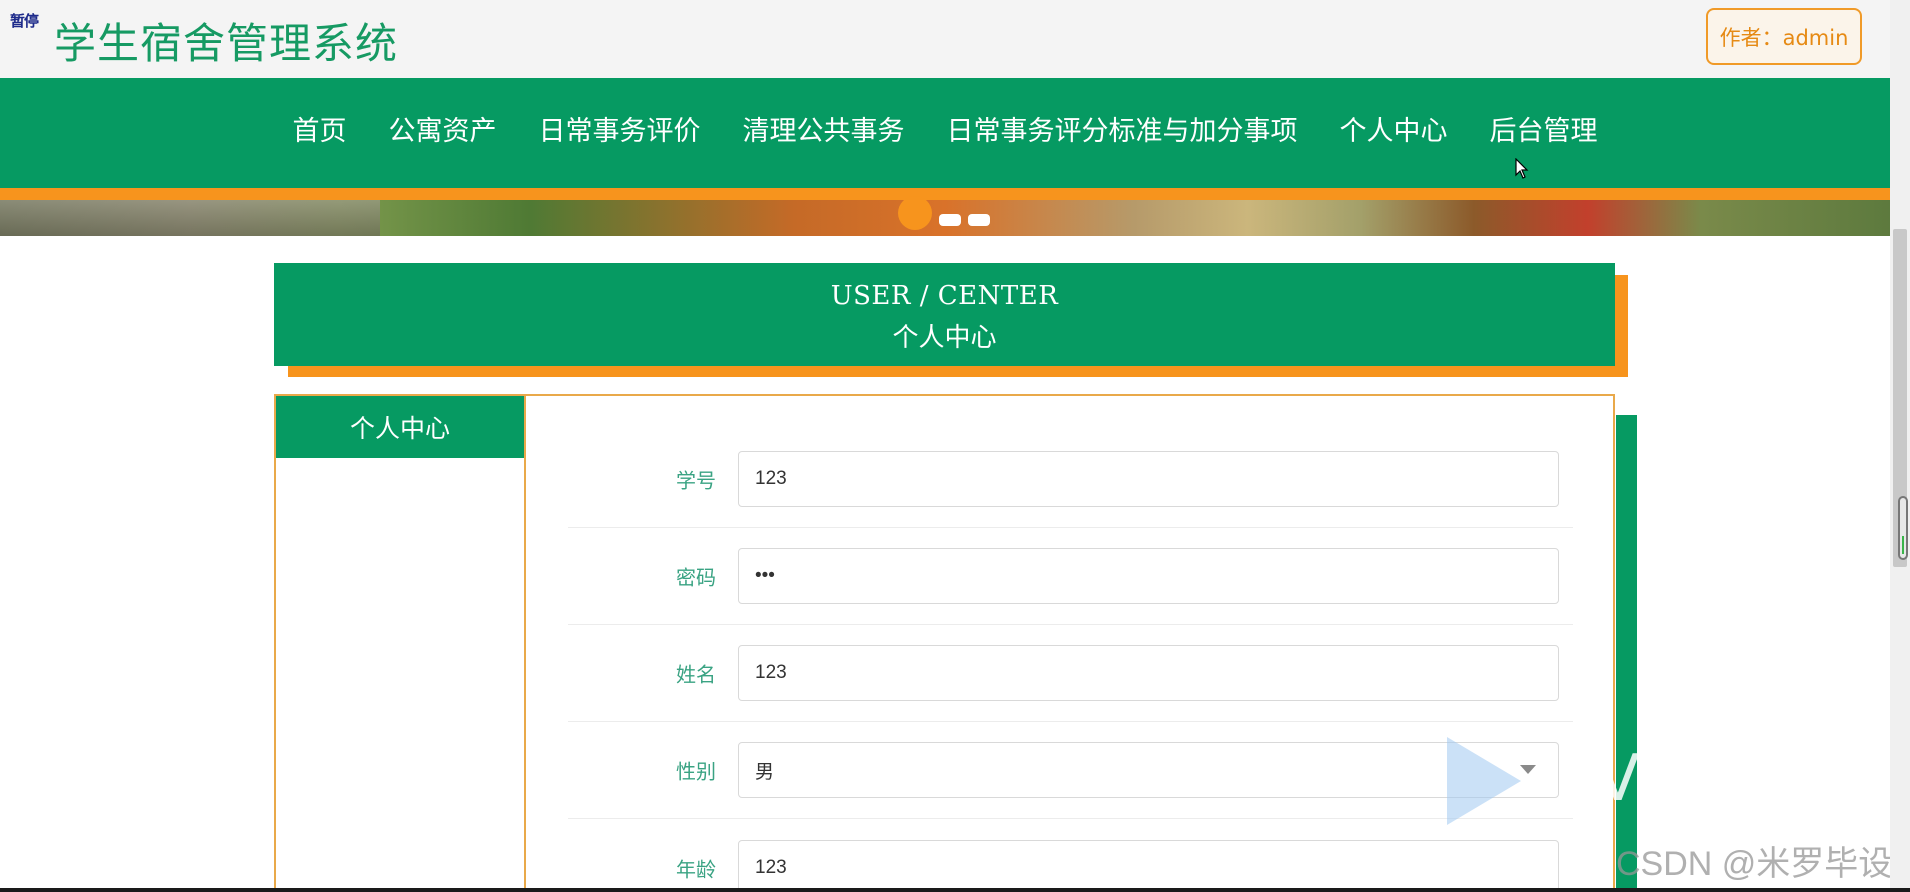 The height and width of the screenshot is (892, 1910). What do you see at coordinates (1522, 168) in the screenshot?
I see `mouse-cursor-icon` at bounding box center [1522, 168].